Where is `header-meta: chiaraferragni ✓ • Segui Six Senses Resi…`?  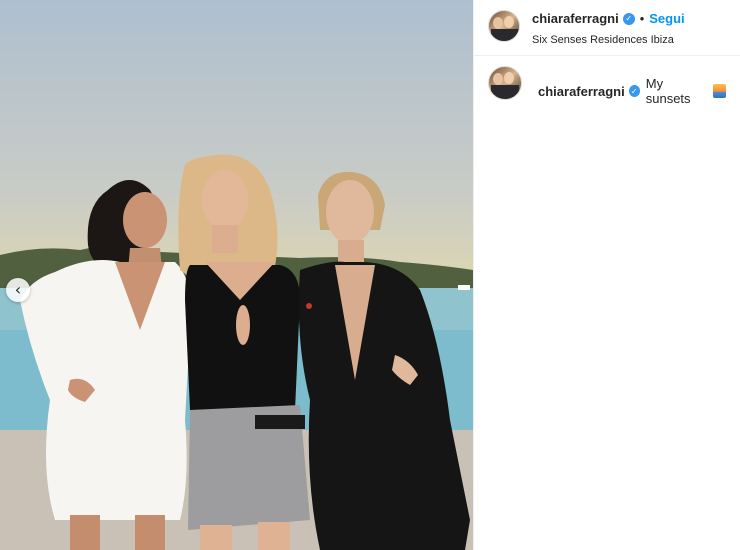
header-meta: chiaraferragni ✓ • Segui Six Senses Resi… is located at coordinates (608, 28).